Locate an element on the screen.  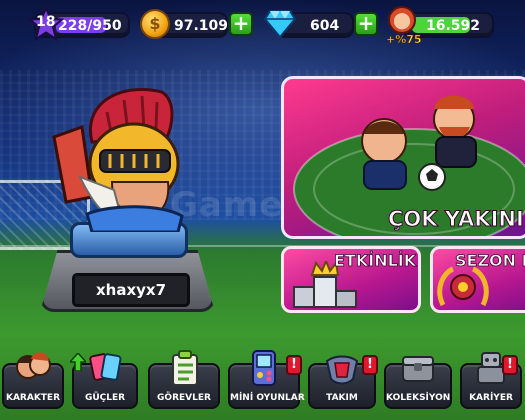
gold-coin-icon: $ is located at coordinates (155, 24).